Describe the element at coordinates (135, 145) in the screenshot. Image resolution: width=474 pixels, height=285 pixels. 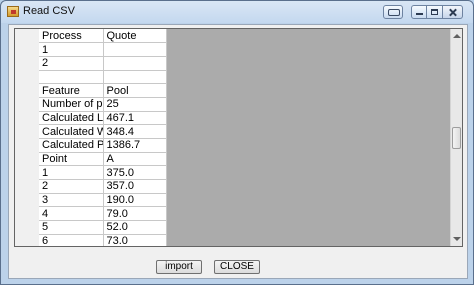
I see `quote-cell: 1386.7` at that location.